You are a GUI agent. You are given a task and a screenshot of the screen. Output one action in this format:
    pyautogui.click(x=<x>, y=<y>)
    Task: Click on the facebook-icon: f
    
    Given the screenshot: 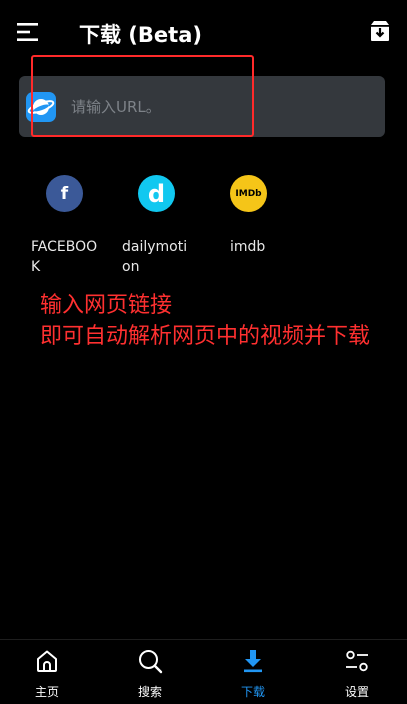 What is the action you would take?
    pyautogui.click(x=64, y=193)
    